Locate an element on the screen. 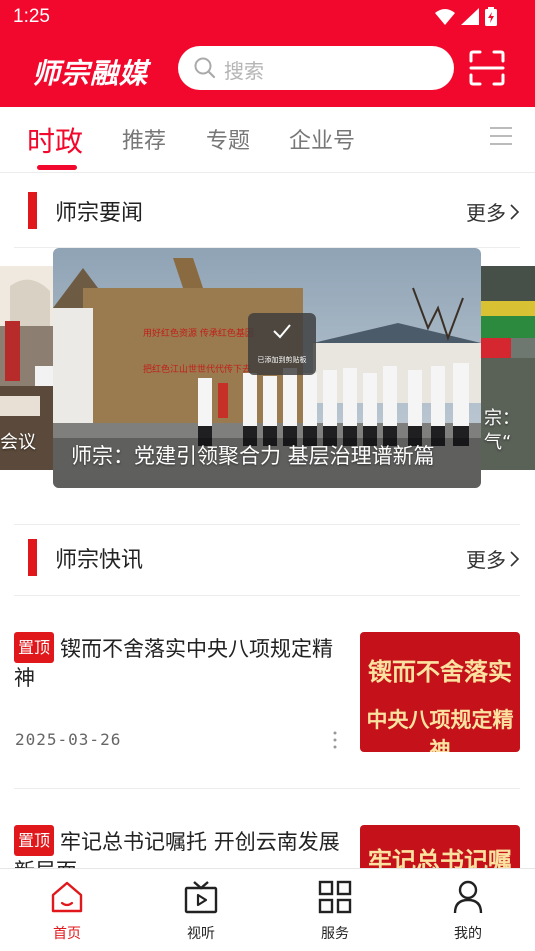  menu-icon is located at coordinates (501, 136).